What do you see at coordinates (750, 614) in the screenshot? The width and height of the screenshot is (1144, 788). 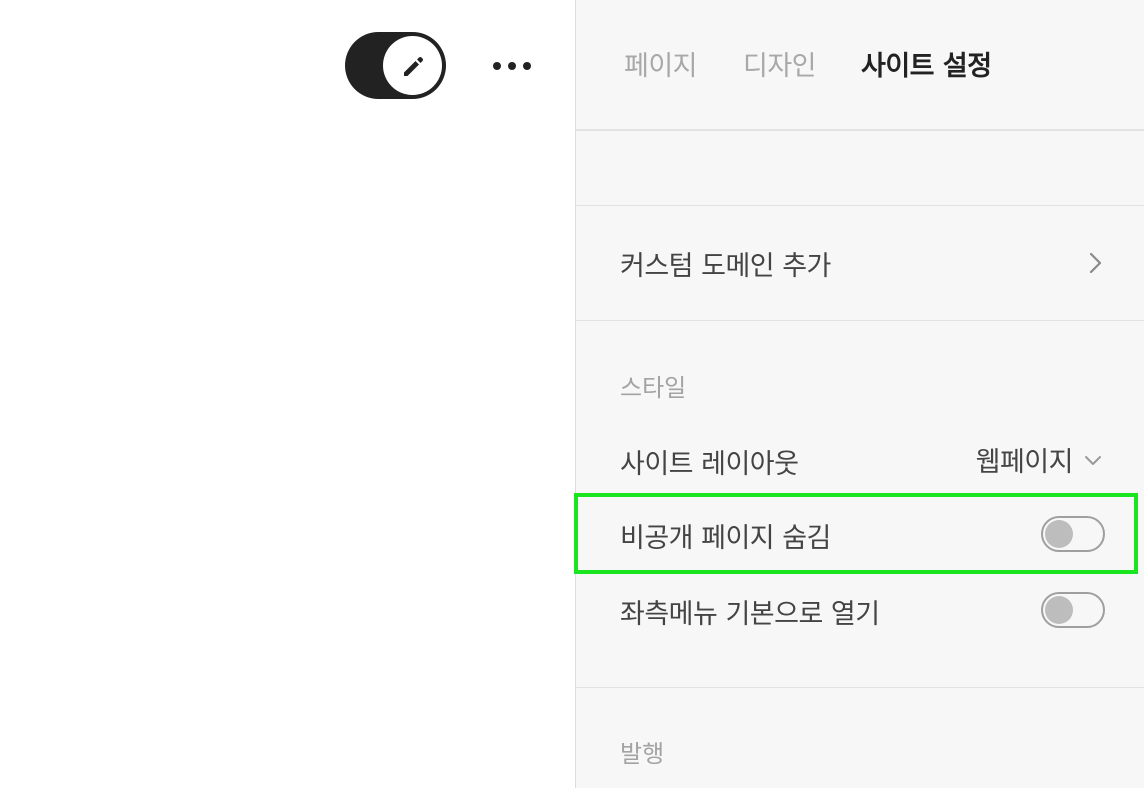 I see `open-left-menu-label: 좌측메뉴 기본으로 열기` at bounding box center [750, 614].